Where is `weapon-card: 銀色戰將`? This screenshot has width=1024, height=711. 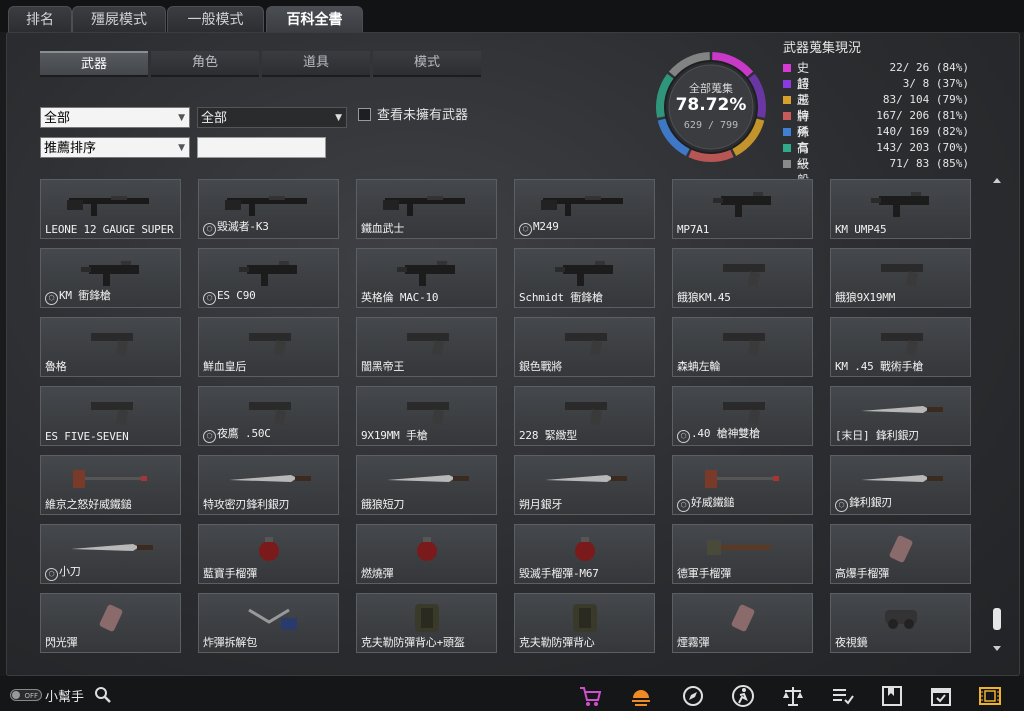 weapon-card: 銀色戰將 is located at coordinates (584, 347).